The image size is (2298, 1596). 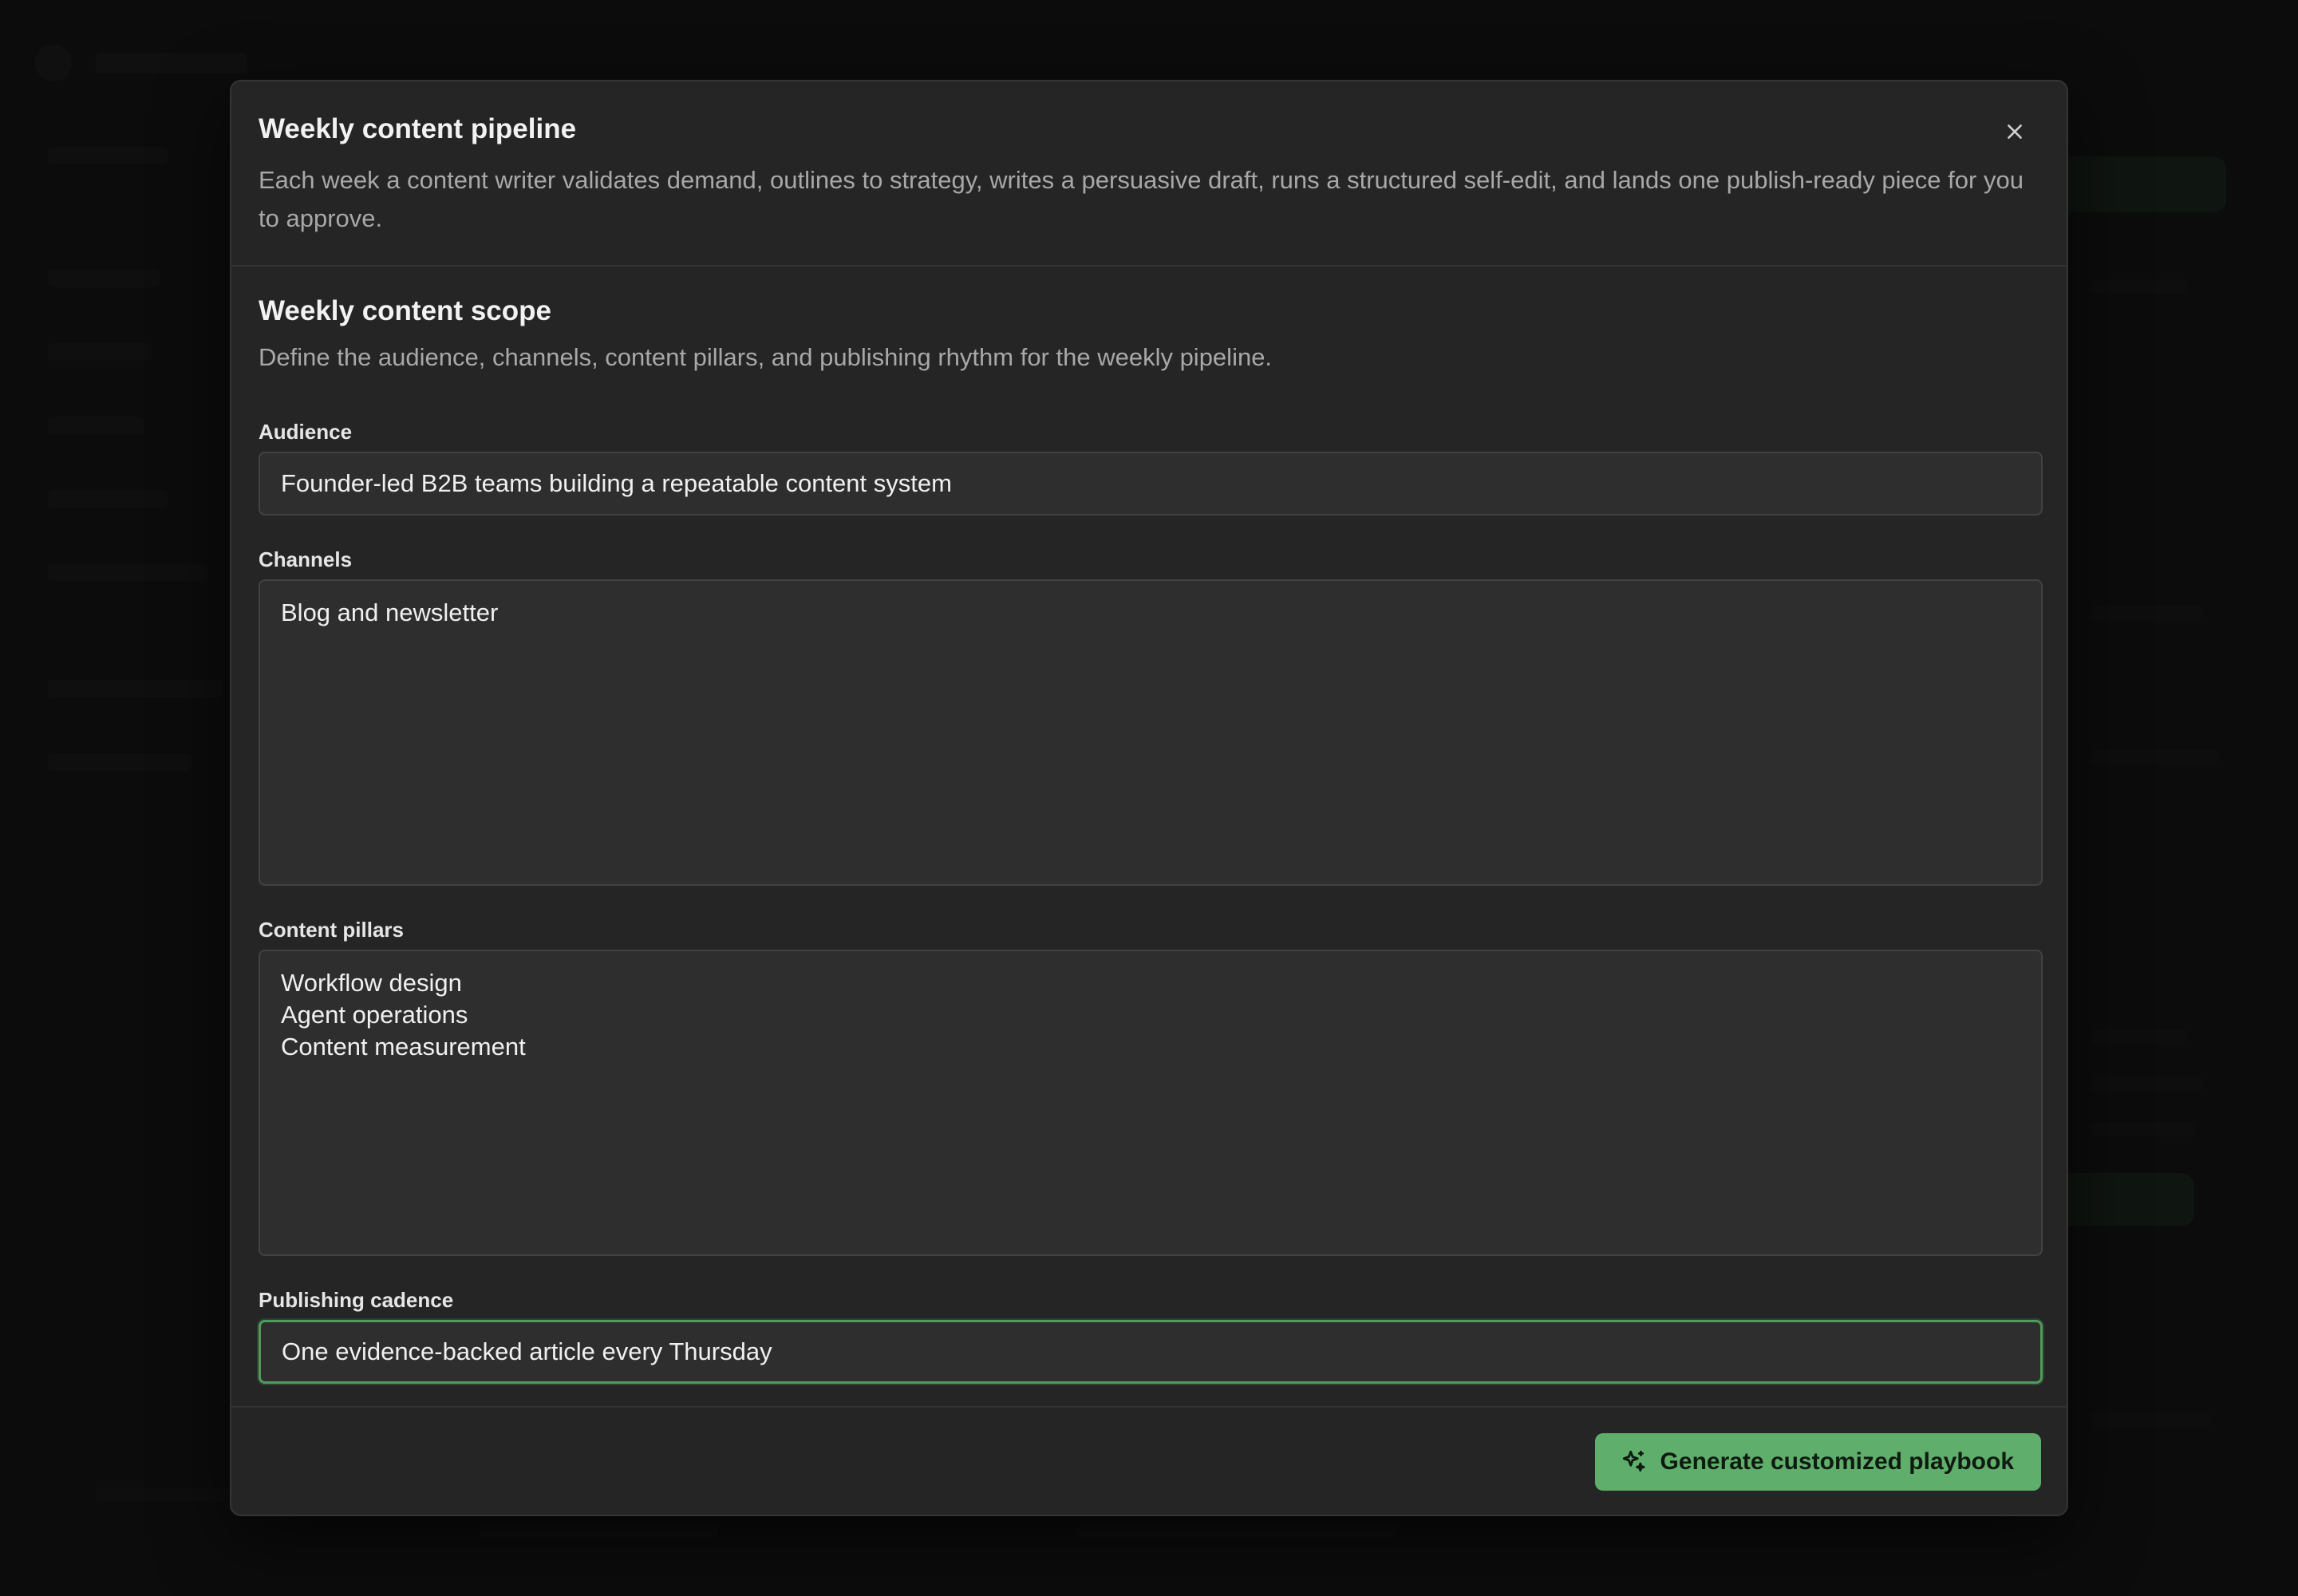 I want to click on generate-playbook-button: Generate customized playbook, so click(x=1818, y=1462).